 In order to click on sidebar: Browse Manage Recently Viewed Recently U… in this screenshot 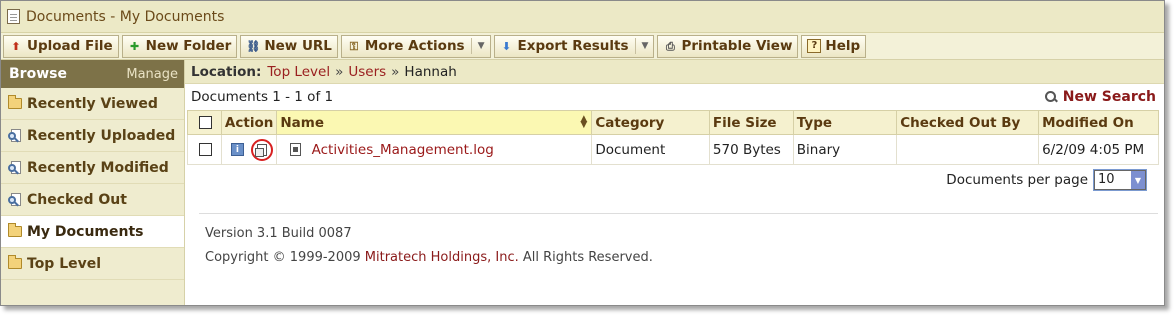, I will do `click(93, 182)`.